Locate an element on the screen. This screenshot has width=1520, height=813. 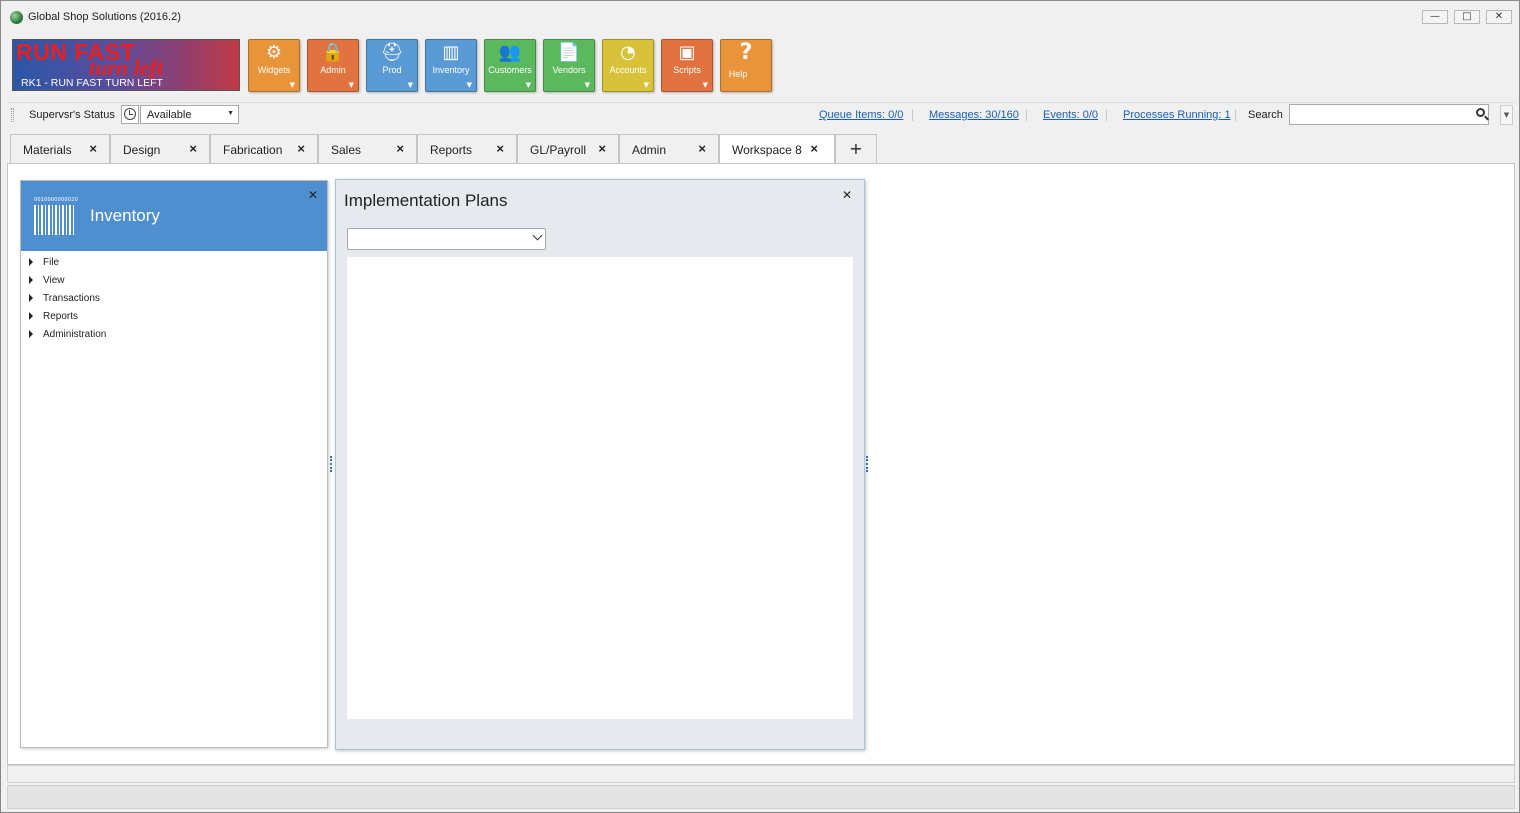
tree-item-label: View is located at coordinates (54, 280).